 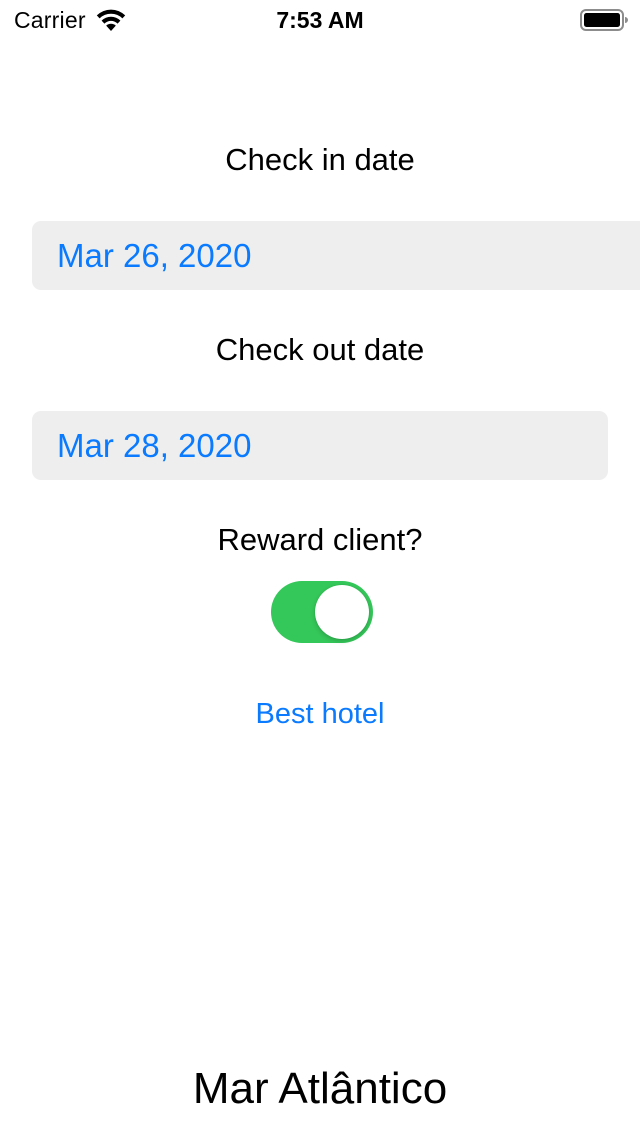 What do you see at coordinates (320, 714) in the screenshot?
I see `best-hotel-button: Best hotel` at bounding box center [320, 714].